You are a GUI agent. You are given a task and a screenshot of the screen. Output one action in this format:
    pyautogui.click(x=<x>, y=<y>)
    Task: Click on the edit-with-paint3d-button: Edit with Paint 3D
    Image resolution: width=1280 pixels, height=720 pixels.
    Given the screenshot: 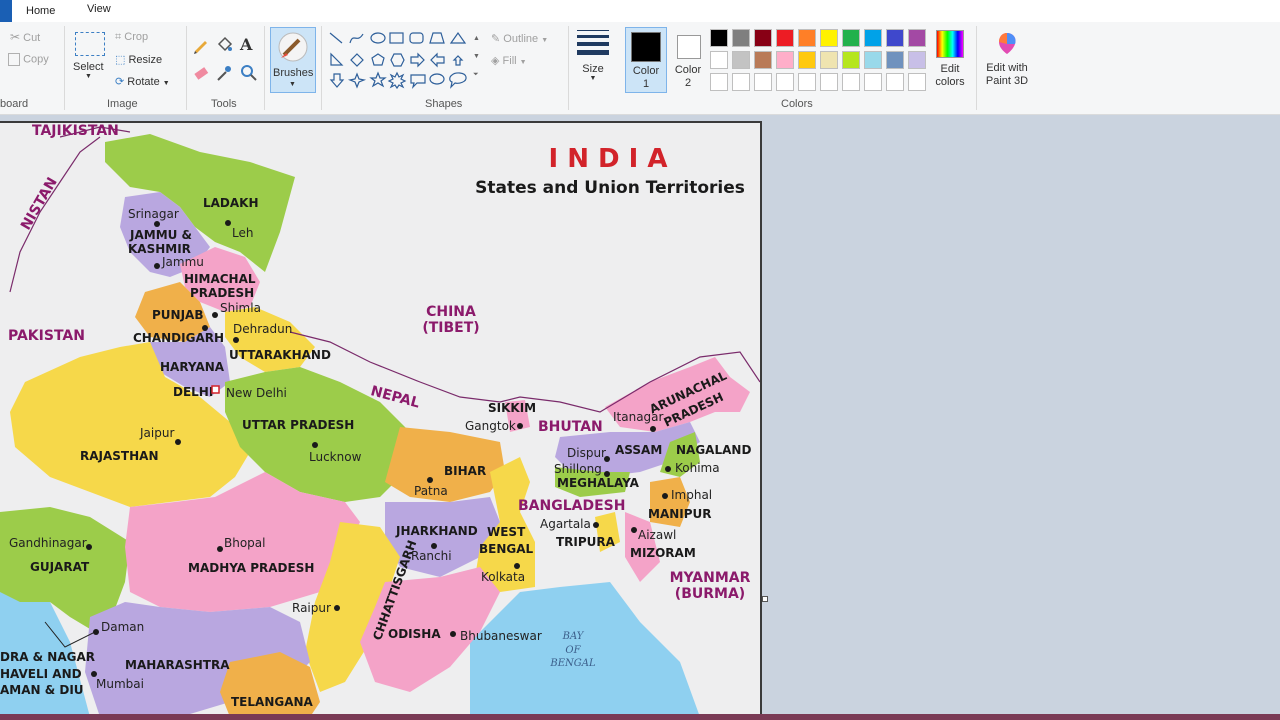 What is the action you would take?
    pyautogui.click(x=1007, y=59)
    